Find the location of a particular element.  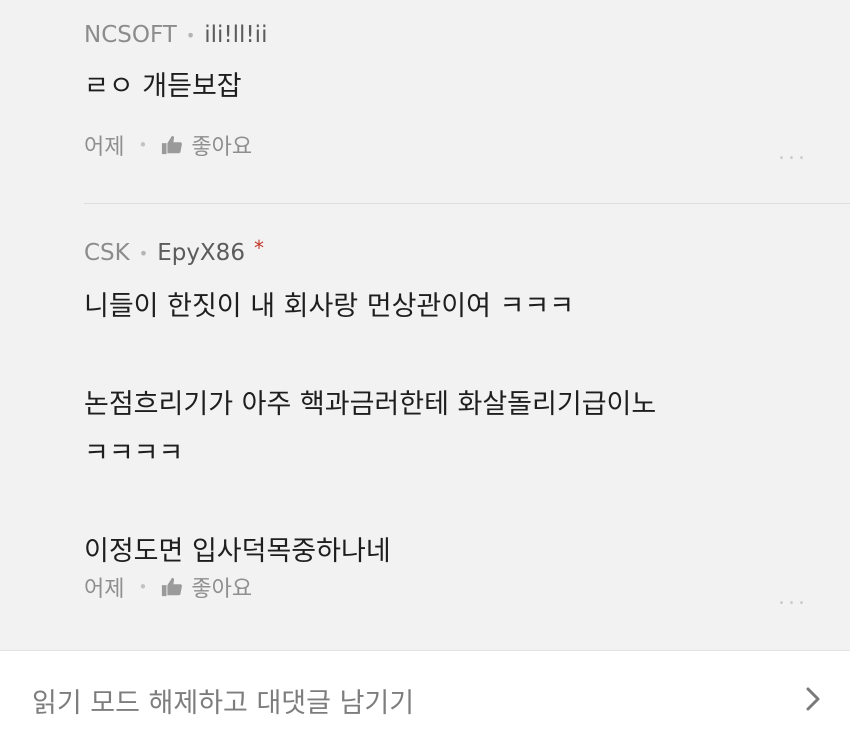

author-badge: * is located at coordinates (258, 248).